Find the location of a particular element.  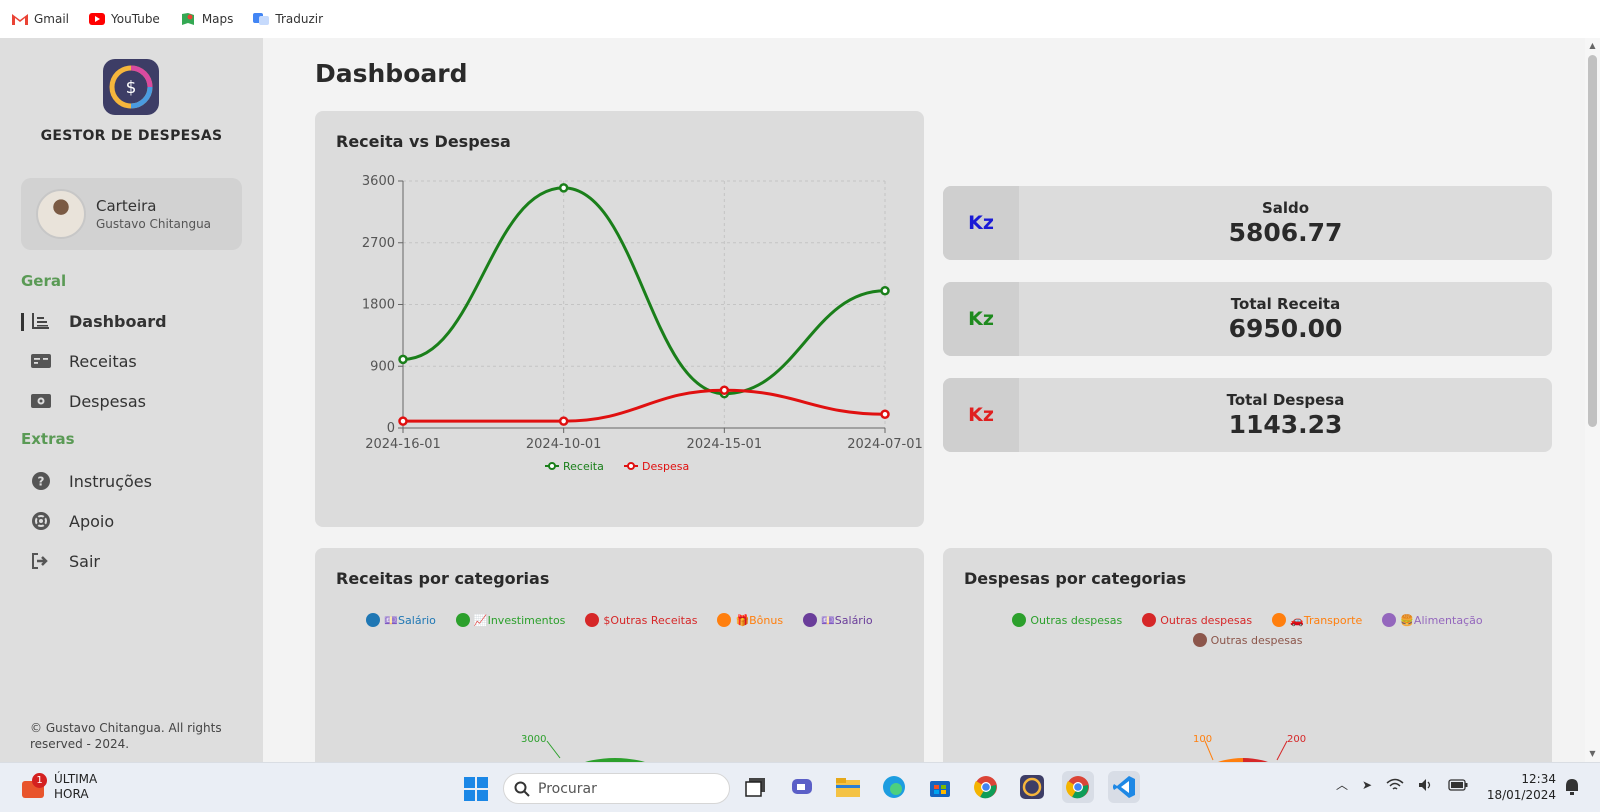

section-general: Geral is located at coordinates (44, 281).